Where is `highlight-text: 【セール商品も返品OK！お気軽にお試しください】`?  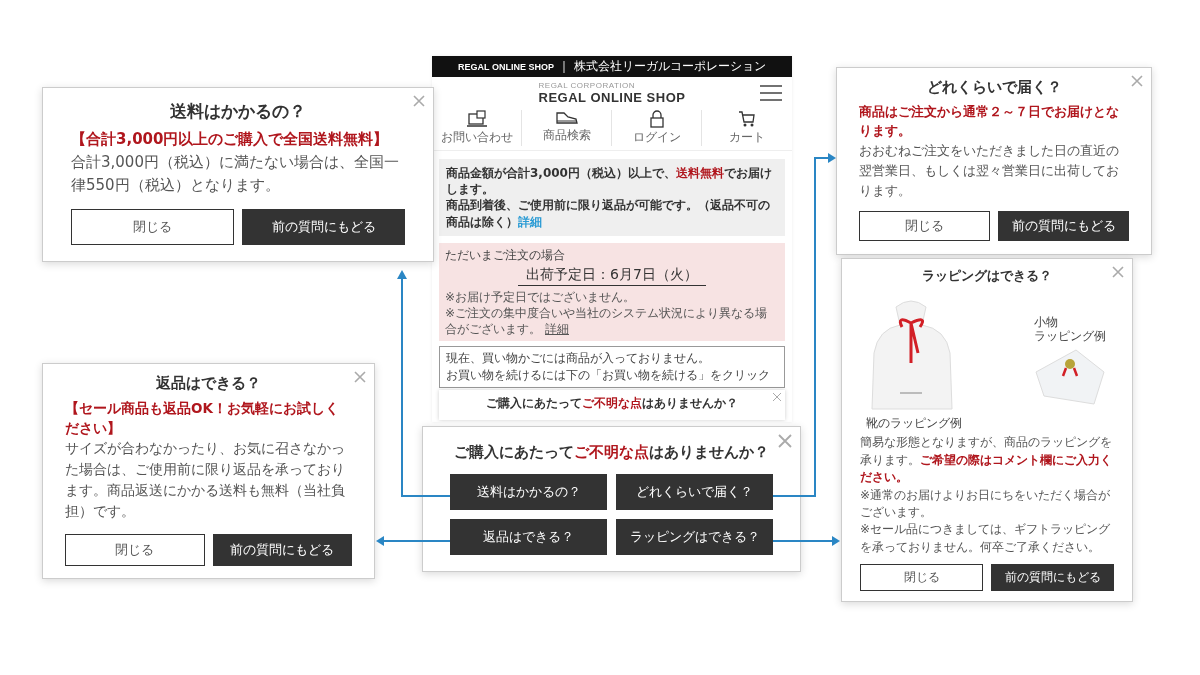 highlight-text: 【セール商品も返品OK！お気軽にお試しください】 is located at coordinates (202, 418).